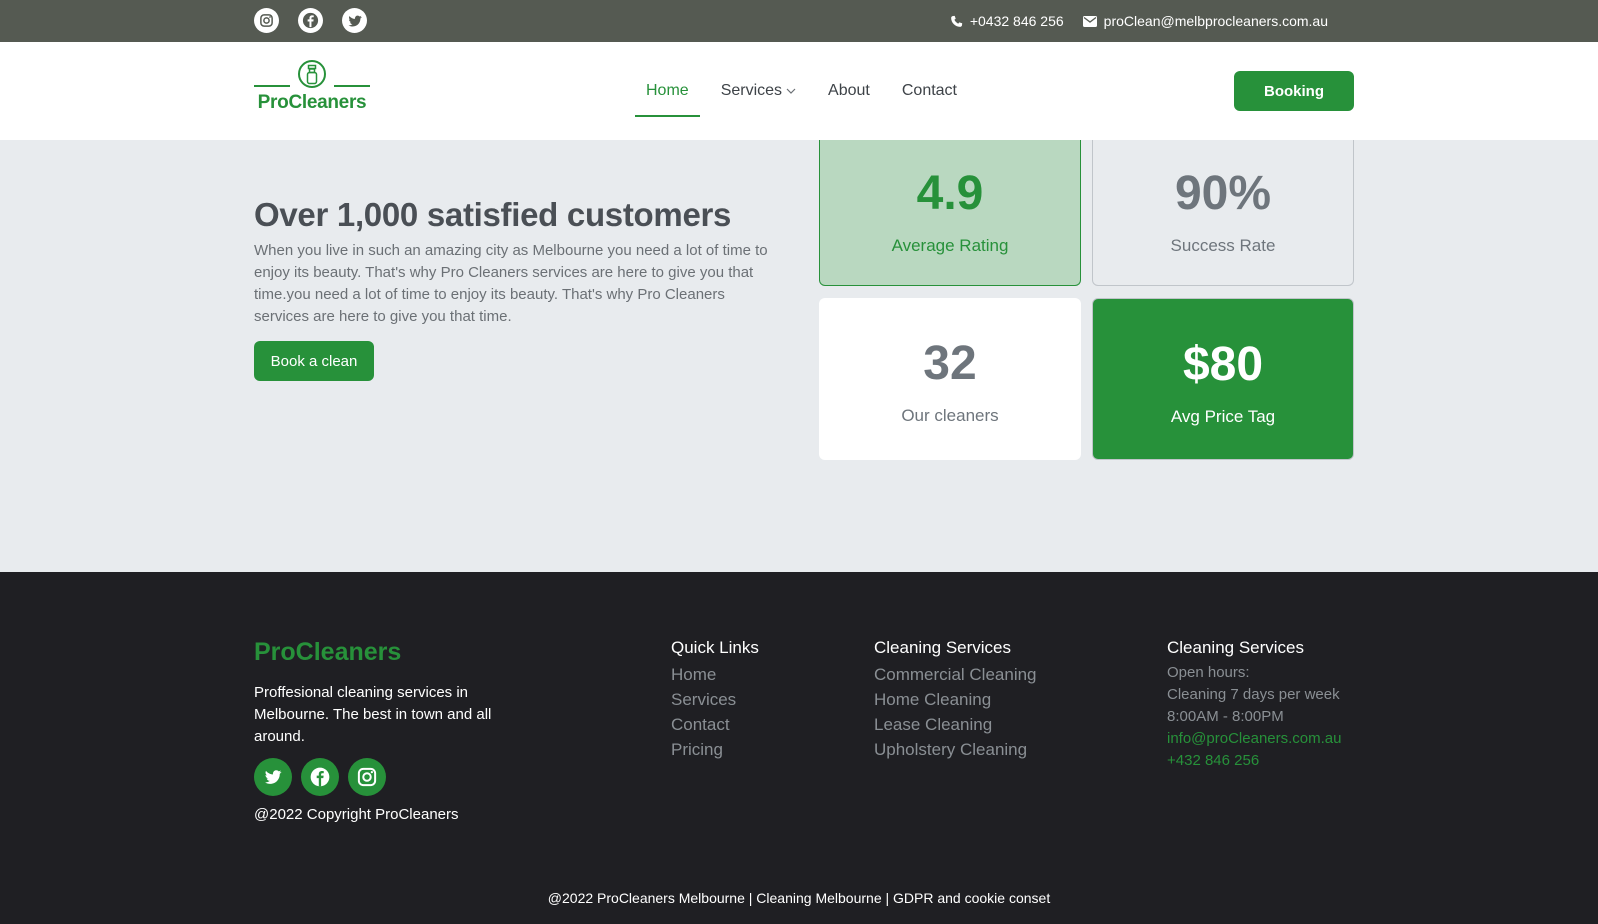  Describe the element at coordinates (956, 21) in the screenshot. I see `phone-icon` at that location.